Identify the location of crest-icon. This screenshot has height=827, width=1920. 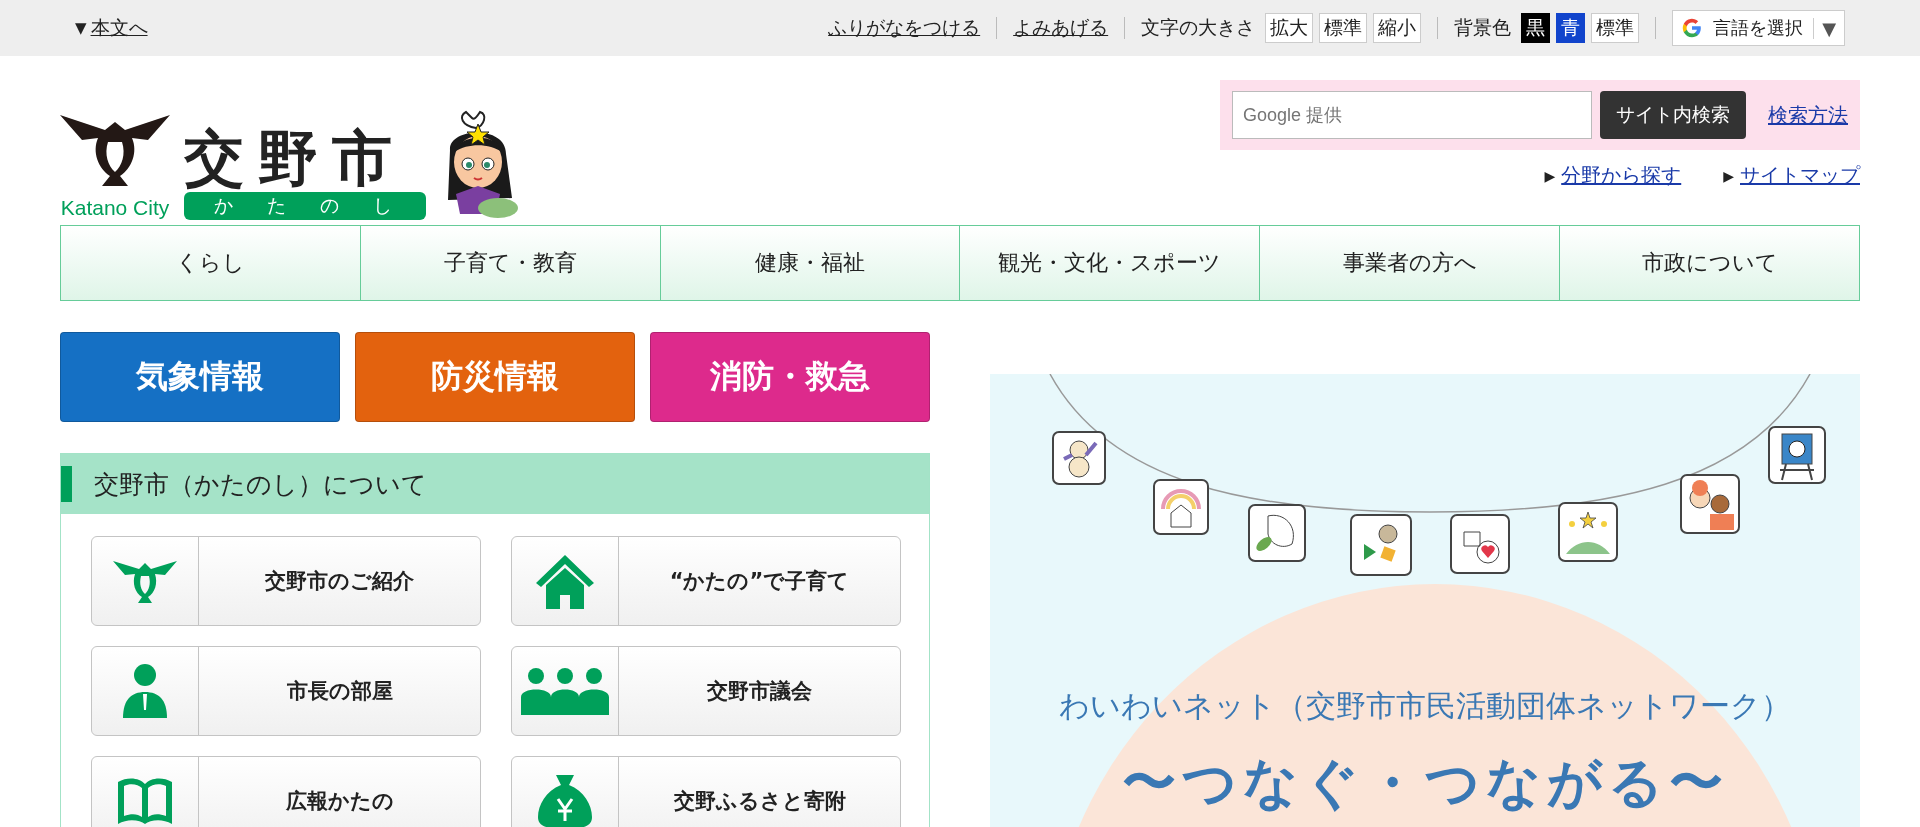
(145, 581).